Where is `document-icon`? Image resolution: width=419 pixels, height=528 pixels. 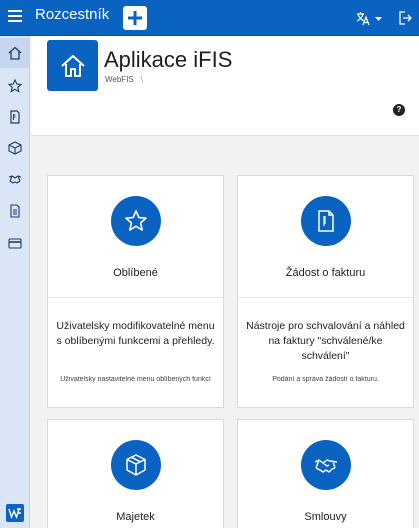
document-icon is located at coordinates (15, 211).